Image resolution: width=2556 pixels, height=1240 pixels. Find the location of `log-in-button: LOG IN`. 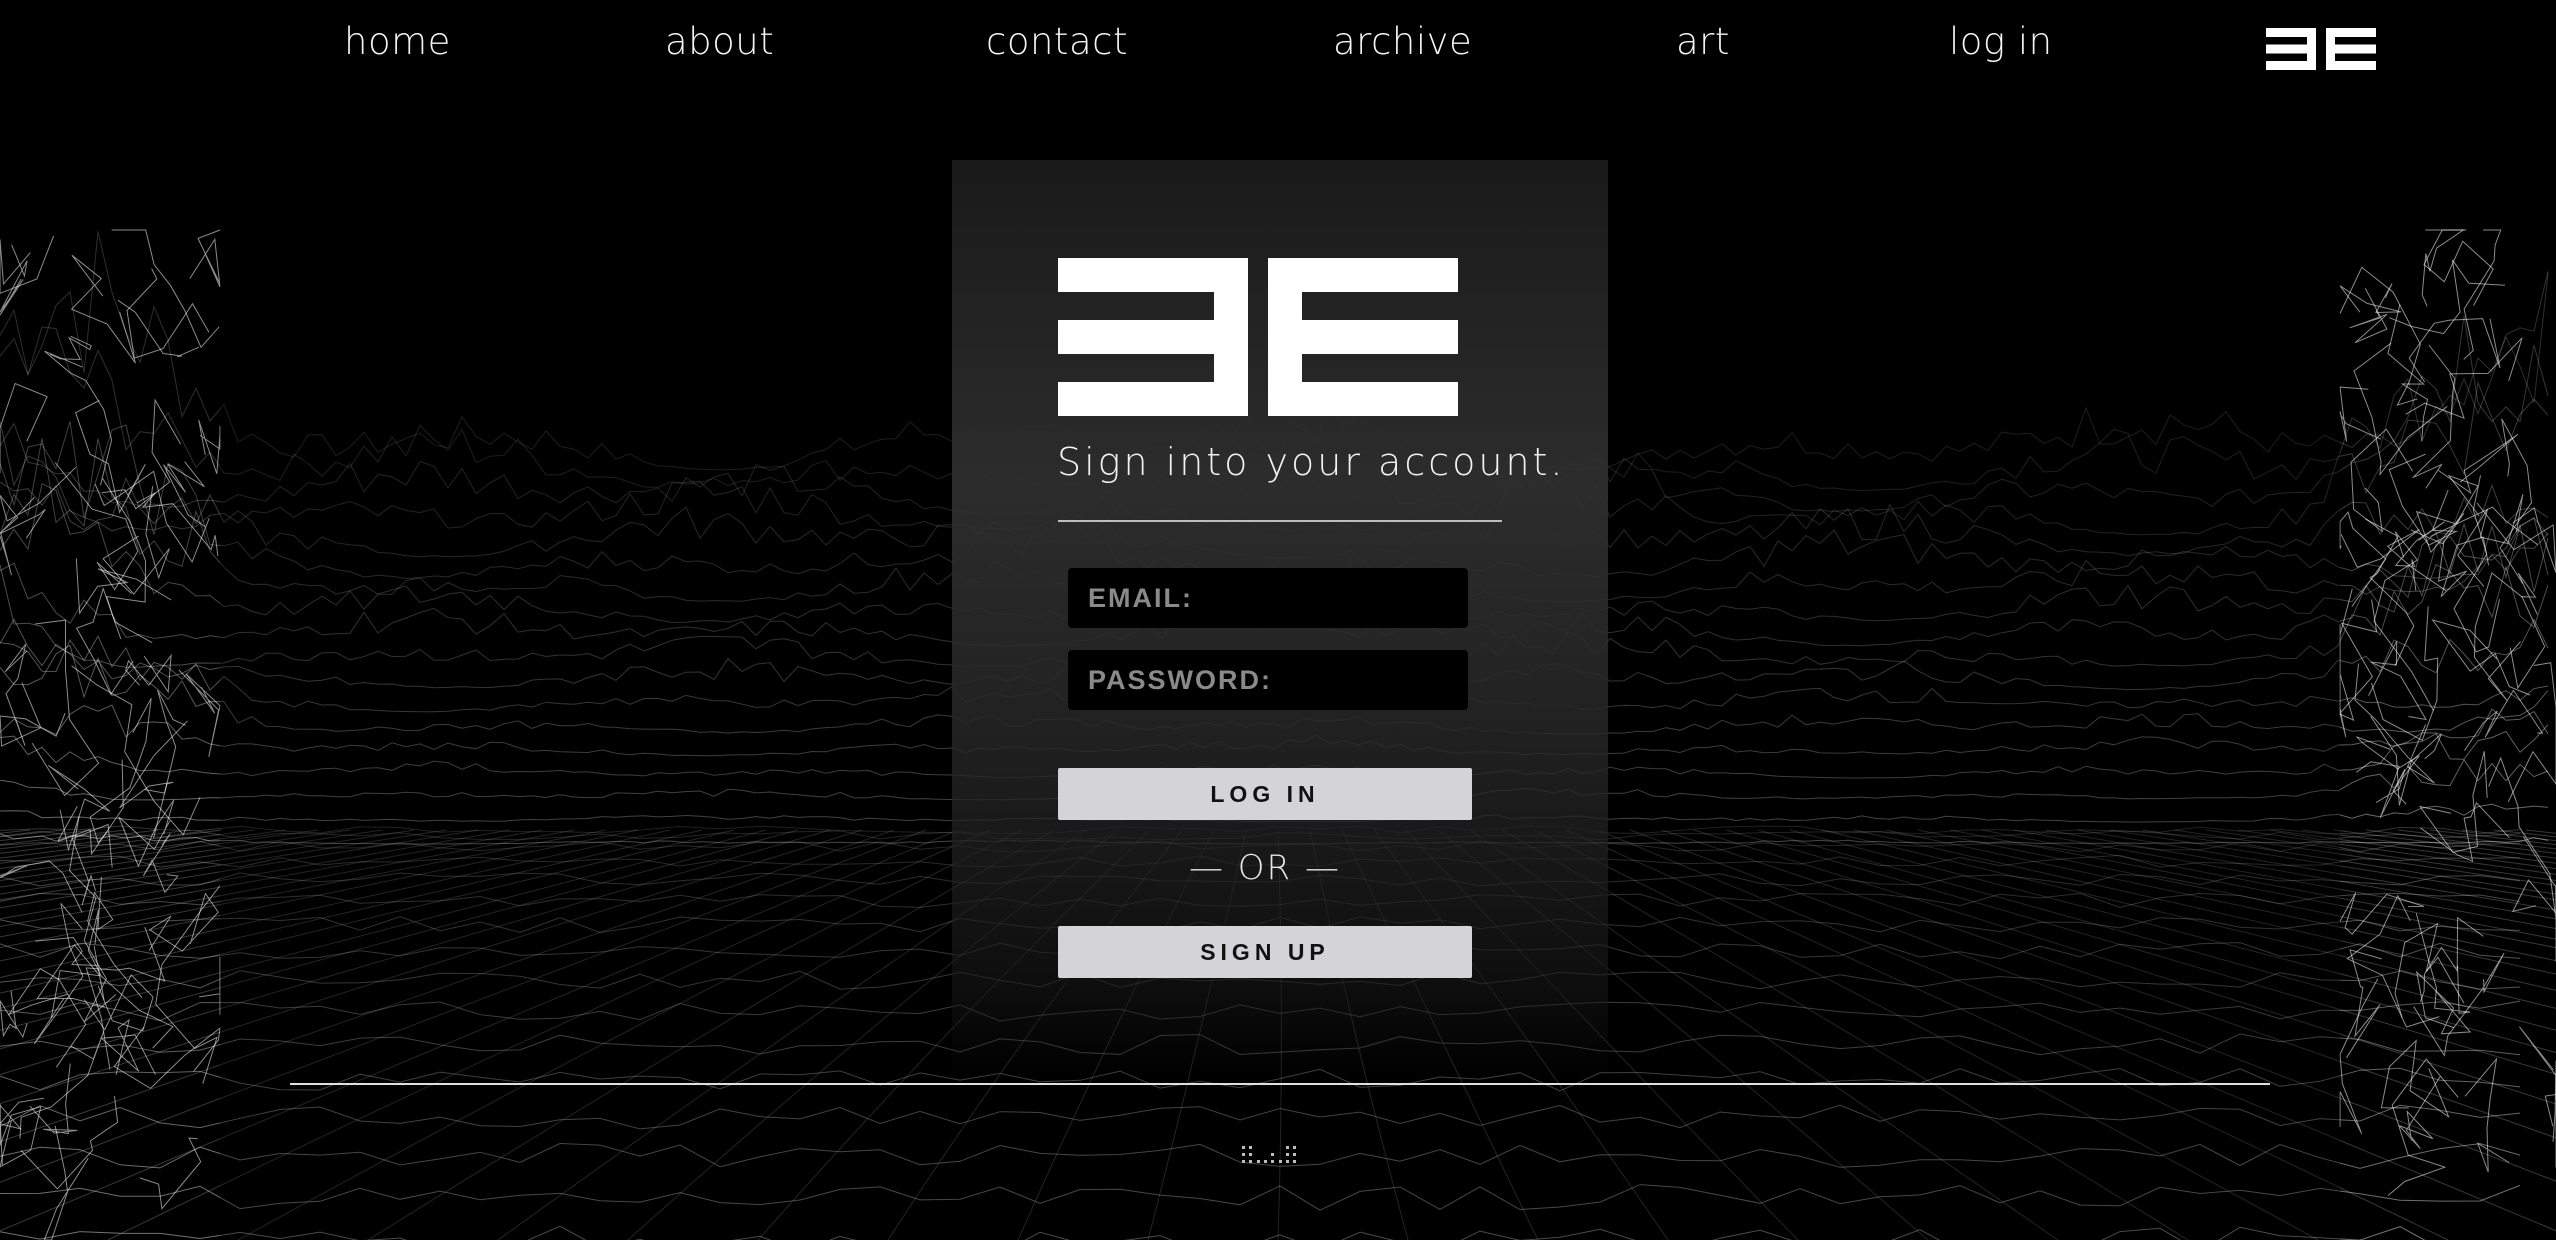

log-in-button: LOG IN is located at coordinates (1265, 794).